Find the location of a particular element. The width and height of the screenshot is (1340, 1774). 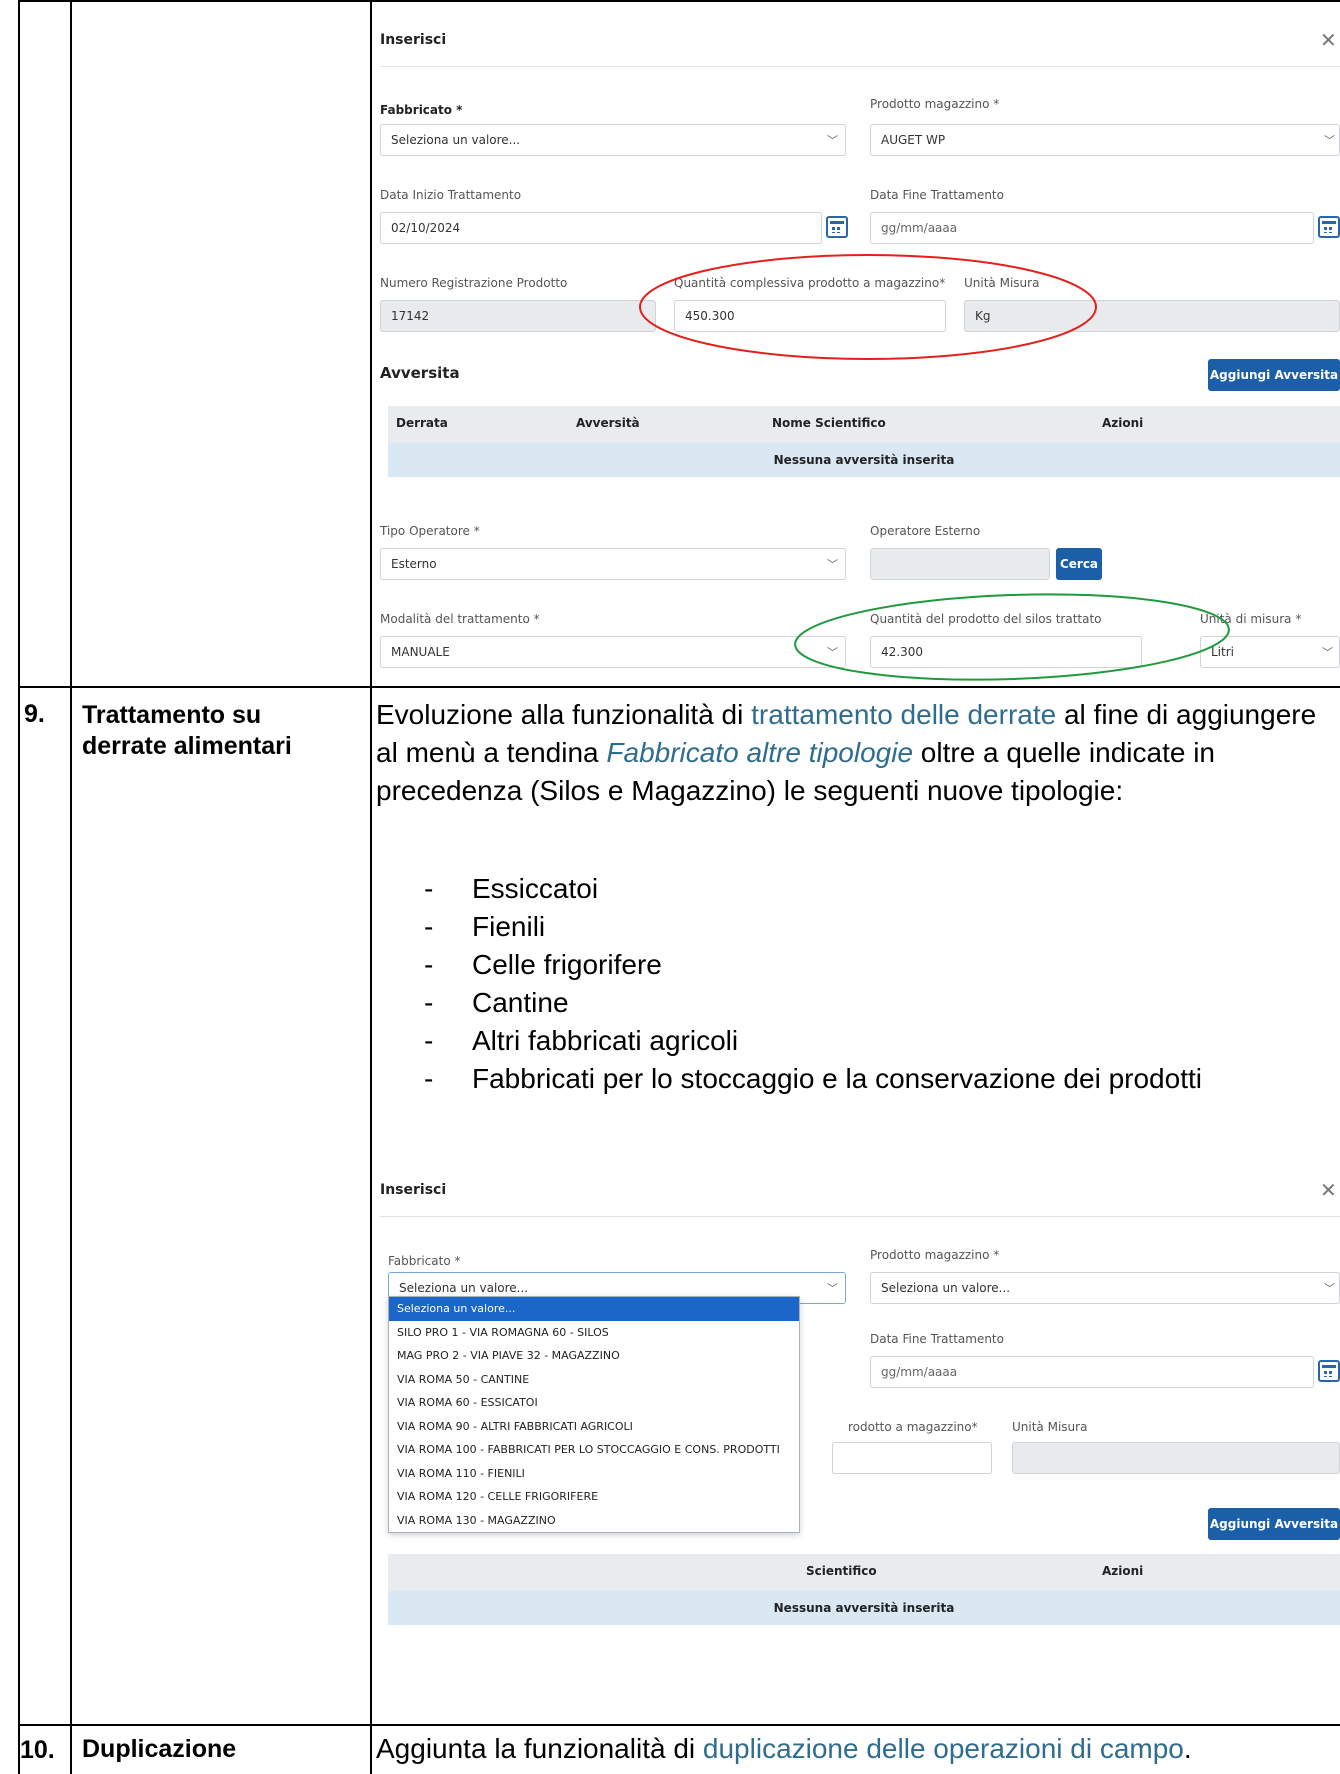

modalita-value: MANUALE is located at coordinates (420, 652).